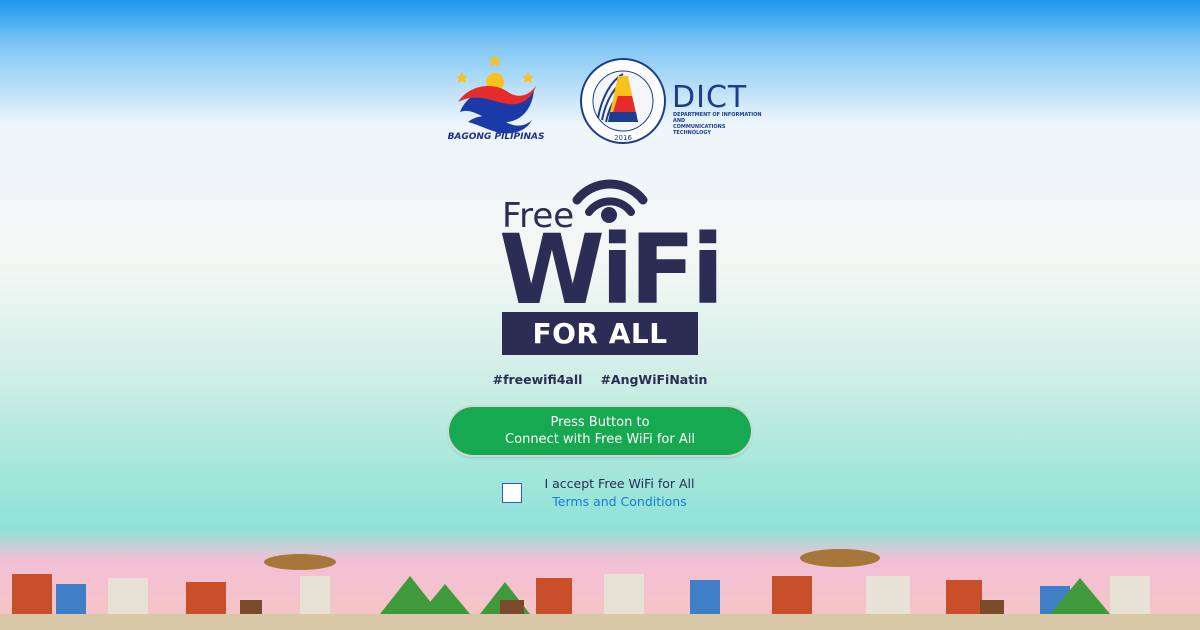 The width and height of the screenshot is (1200, 630). What do you see at coordinates (623, 138) in the screenshot?
I see `dict-seal-year: 2016` at bounding box center [623, 138].